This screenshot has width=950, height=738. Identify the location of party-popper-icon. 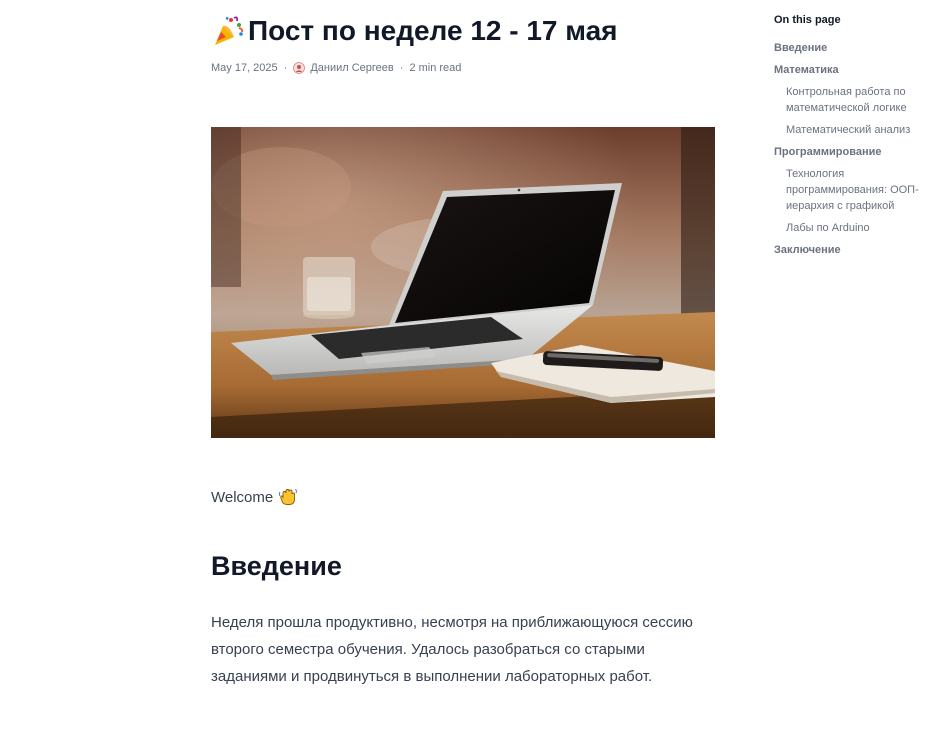
(229, 30).